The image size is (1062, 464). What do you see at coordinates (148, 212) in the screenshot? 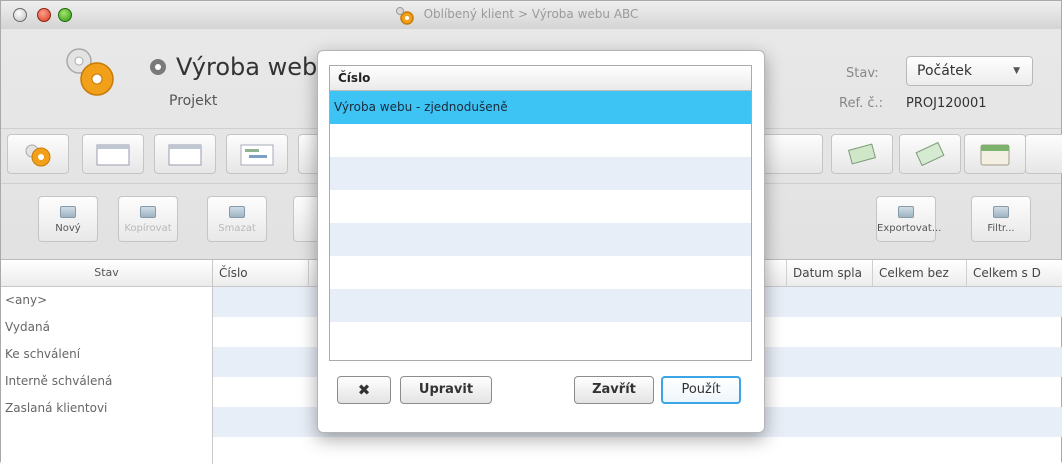
I see `copy-icon` at bounding box center [148, 212].